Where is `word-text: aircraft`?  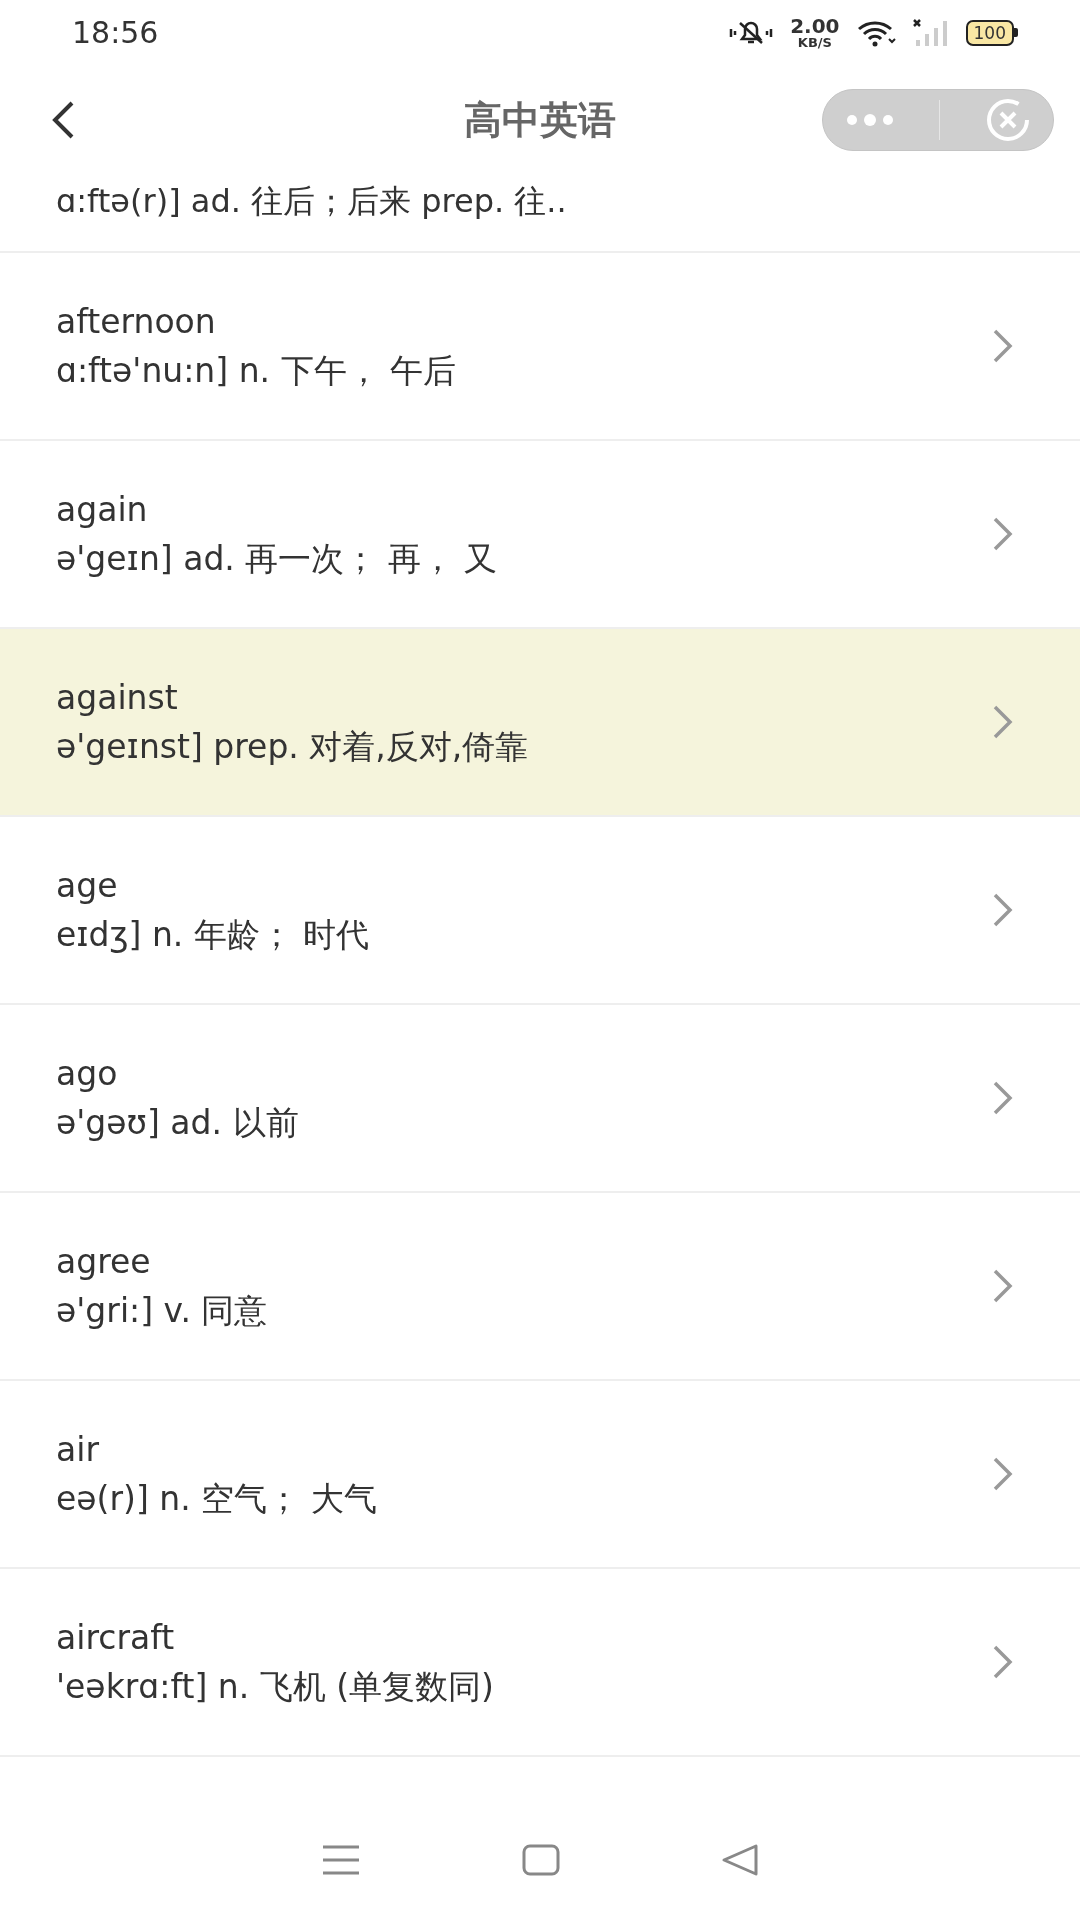
word-text: aircraft is located at coordinates (116, 1637).